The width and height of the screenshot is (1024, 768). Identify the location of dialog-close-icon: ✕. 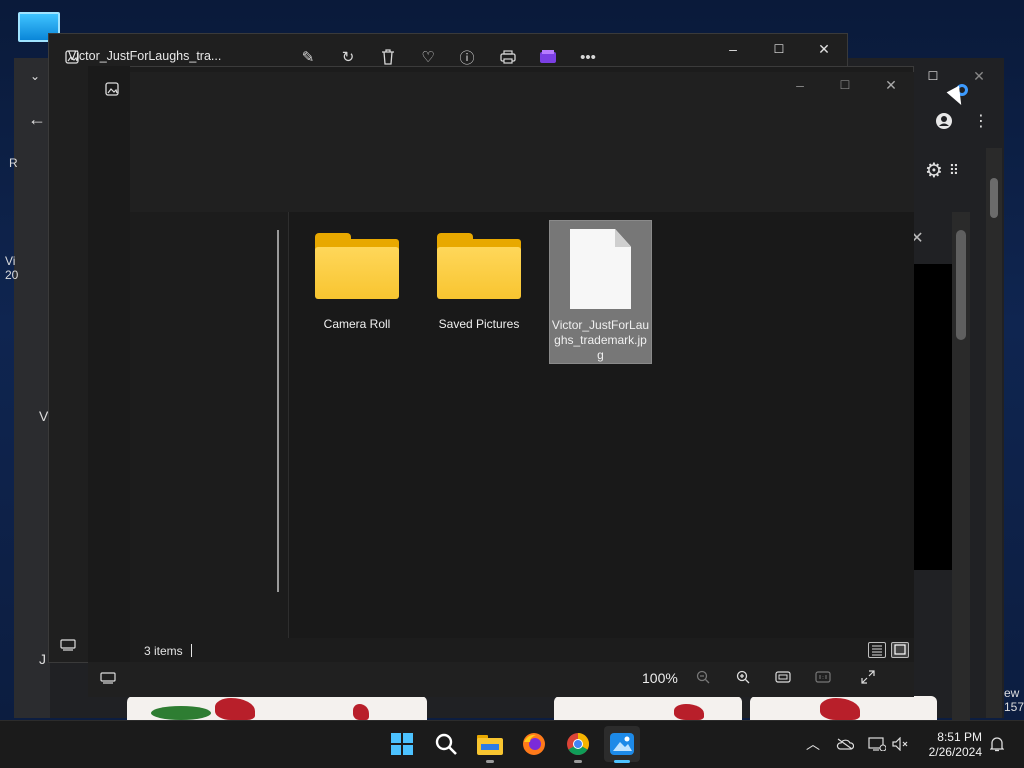
(891, 85).